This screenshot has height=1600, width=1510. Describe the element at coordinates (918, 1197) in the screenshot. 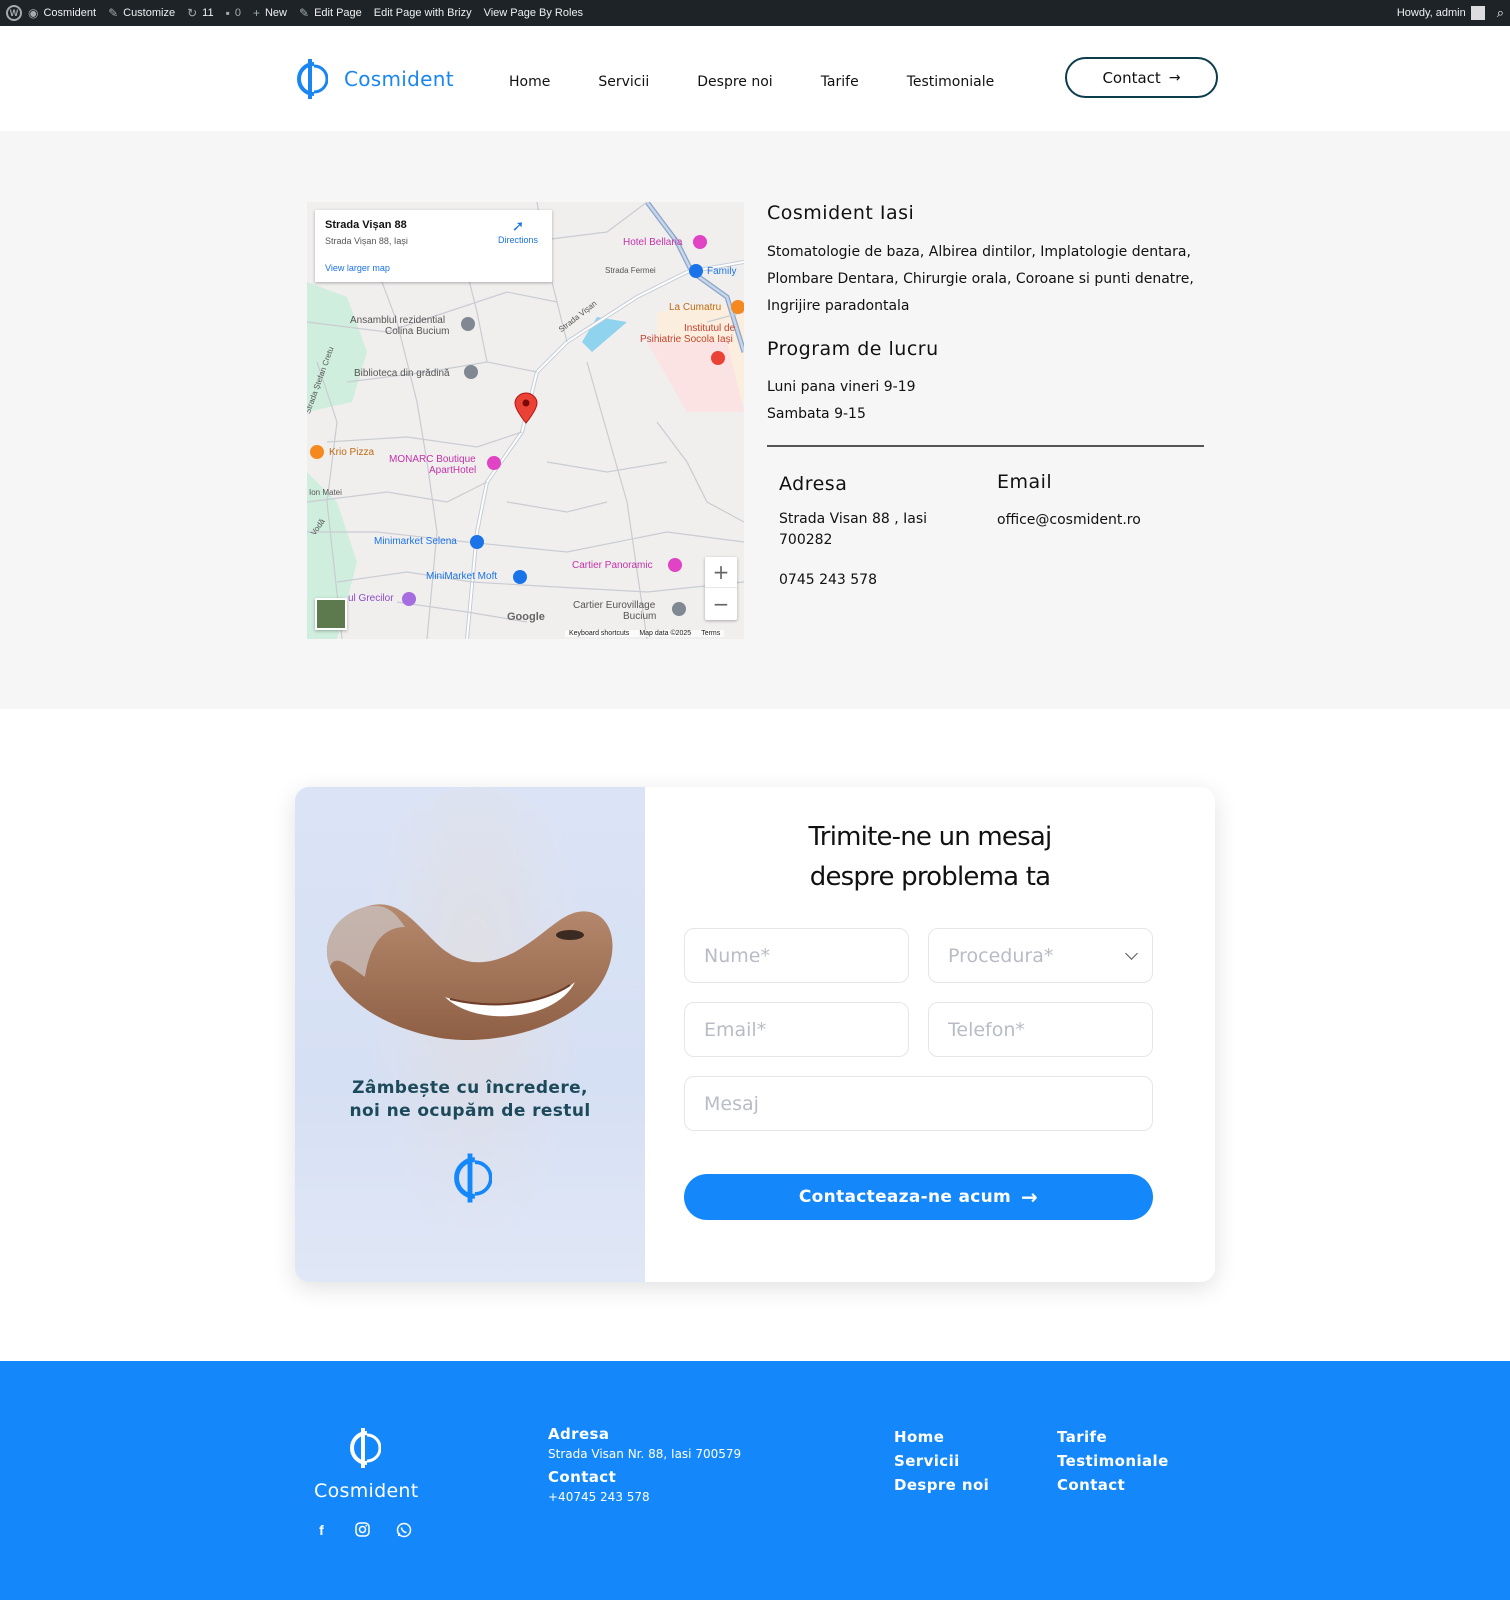

I see `submit-button: Contacteaza-ne acum →` at that location.